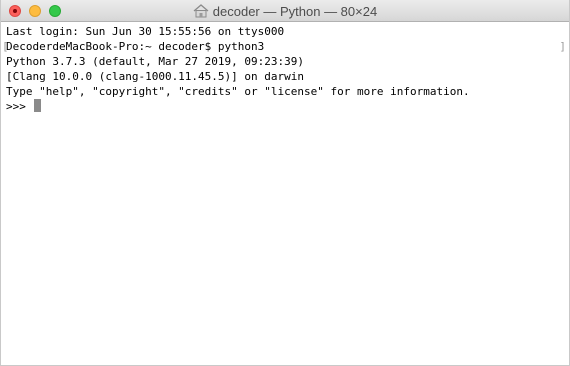 The width and height of the screenshot is (570, 366). I want to click on window-title-container: decoder — Python — 80×24, so click(285, 11).